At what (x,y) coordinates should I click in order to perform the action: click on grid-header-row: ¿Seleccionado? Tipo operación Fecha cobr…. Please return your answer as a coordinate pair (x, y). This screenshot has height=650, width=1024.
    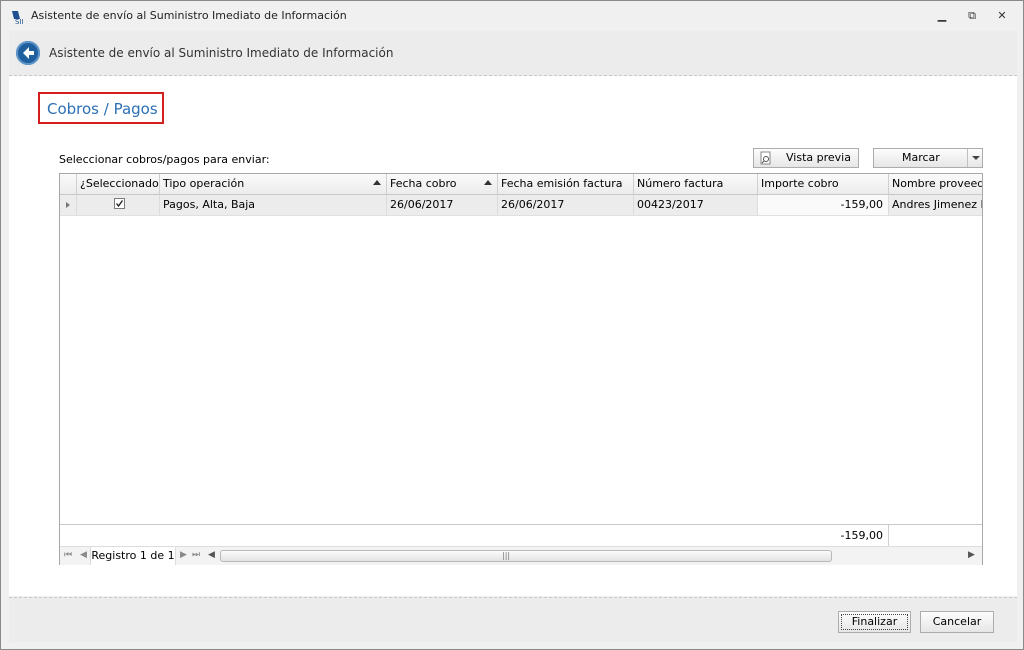
    Looking at the image, I should click on (521, 184).